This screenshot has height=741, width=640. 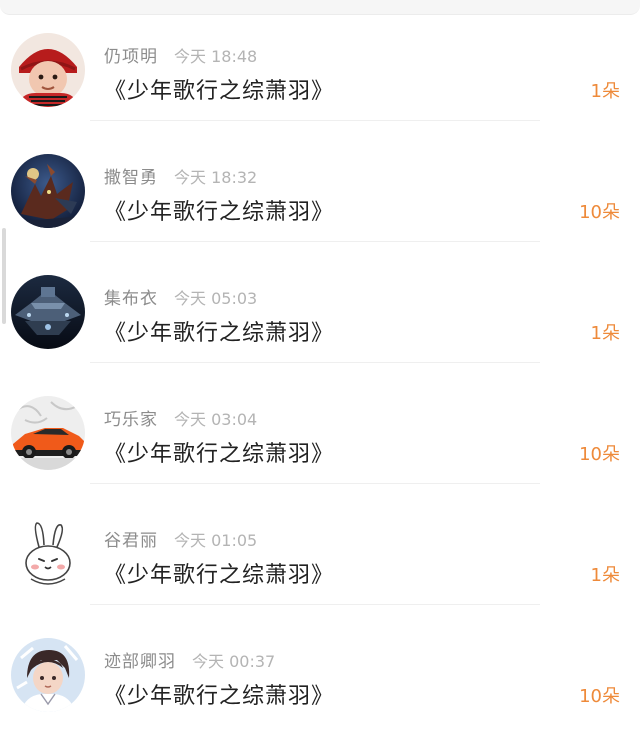 I want to click on item-meta: 集布衣 今天 05:03, so click(x=181, y=296).